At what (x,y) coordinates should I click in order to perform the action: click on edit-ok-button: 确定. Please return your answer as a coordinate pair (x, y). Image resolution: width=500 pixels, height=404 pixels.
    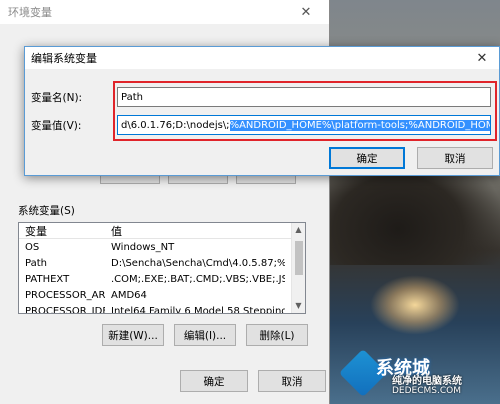
    Looking at the image, I should click on (367, 158).